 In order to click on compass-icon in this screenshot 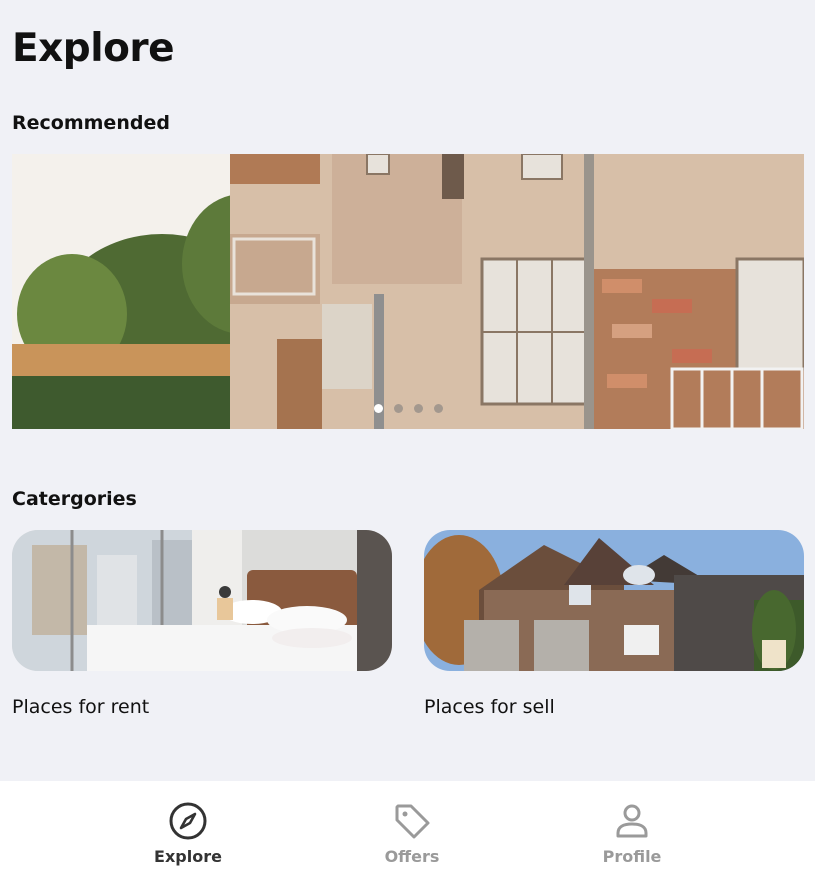, I will do `click(188, 821)`.